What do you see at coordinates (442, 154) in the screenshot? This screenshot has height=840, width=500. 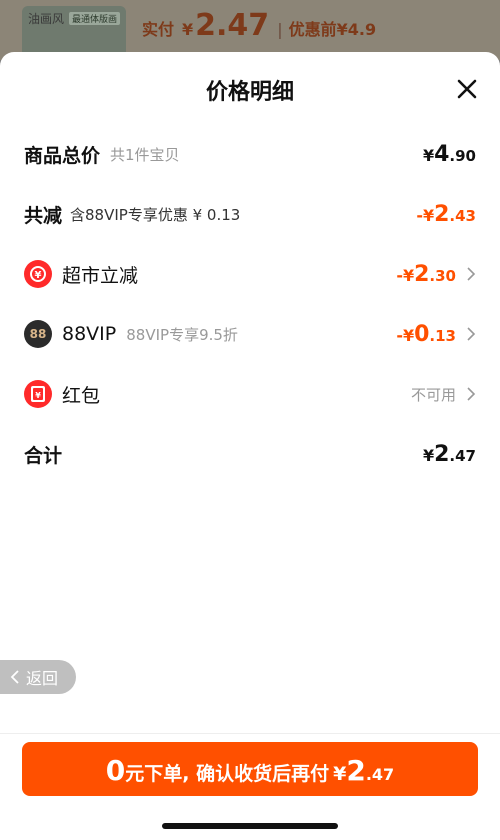 I see `price-integer: 4` at bounding box center [442, 154].